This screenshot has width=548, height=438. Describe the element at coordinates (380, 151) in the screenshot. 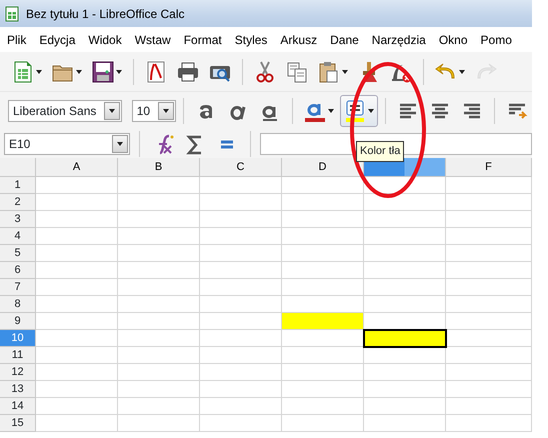

I see `tooltip: Kolor tła` at that location.